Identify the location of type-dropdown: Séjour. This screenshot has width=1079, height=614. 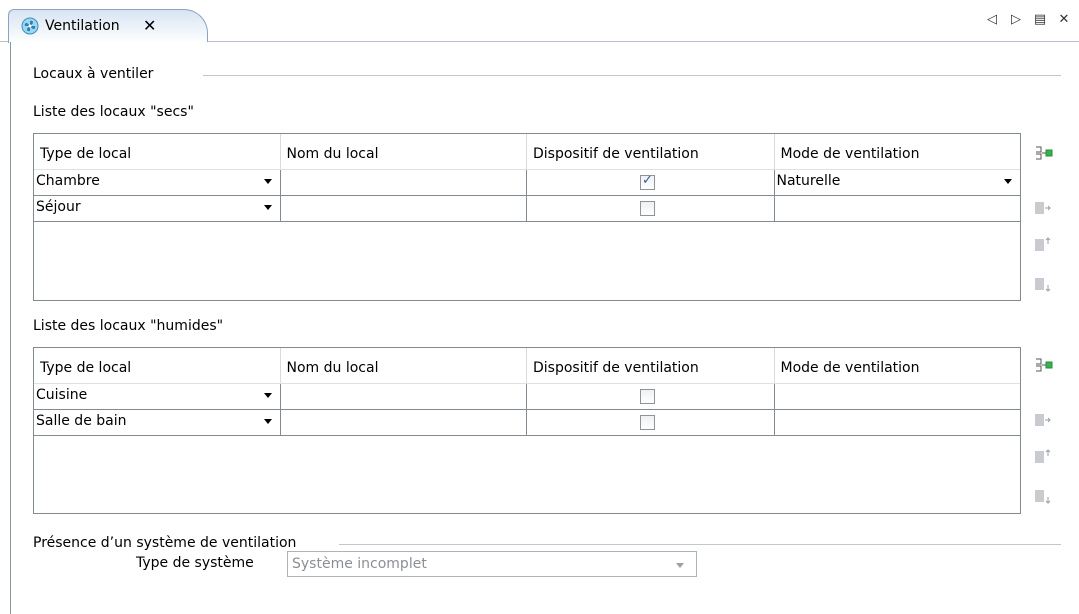
(157, 208).